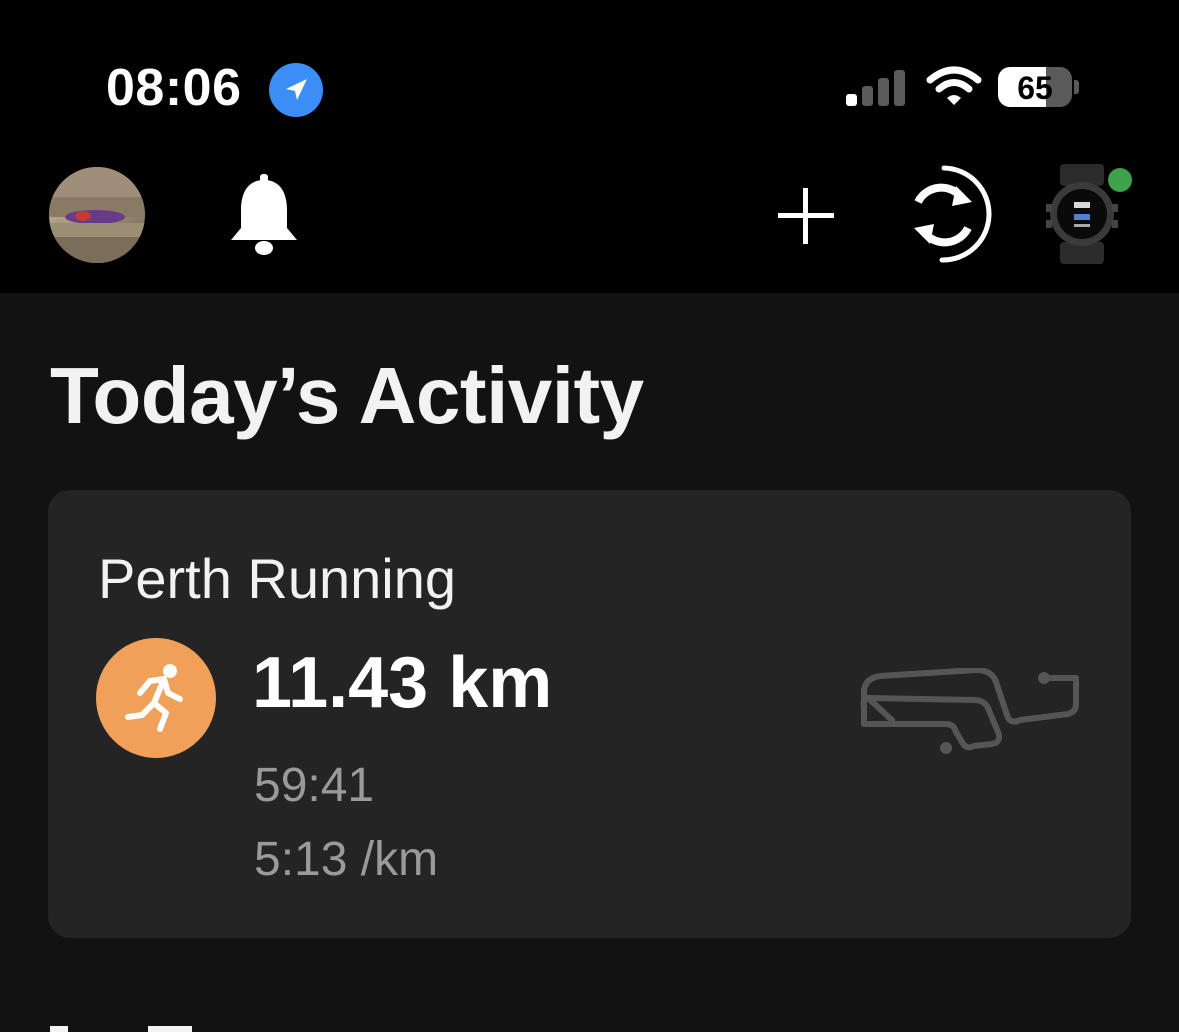 The width and height of the screenshot is (1179, 1032). I want to click on wifi-icon, so click(954, 87).